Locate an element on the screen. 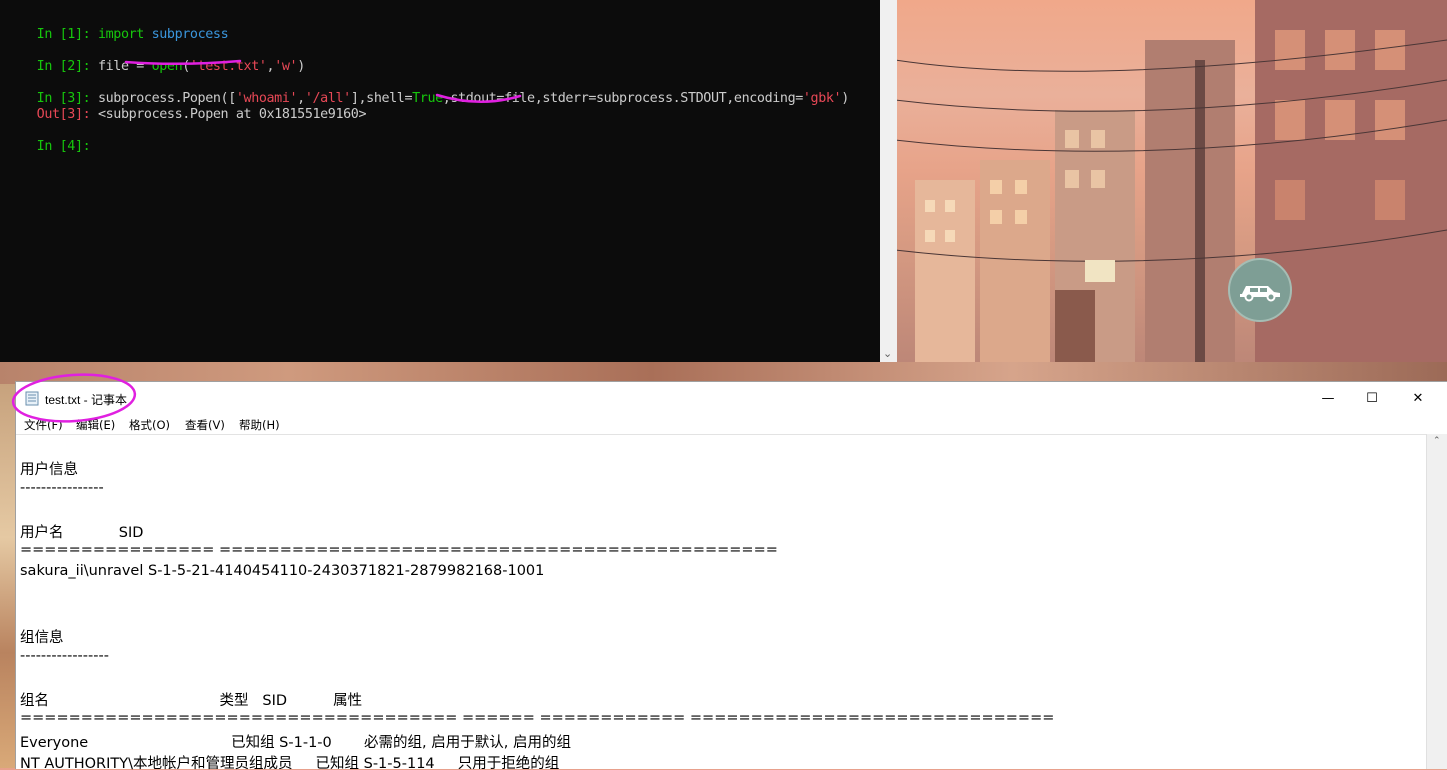 The image size is (1447, 770). terminal-scrollbar: ⌄ is located at coordinates (888, 181).